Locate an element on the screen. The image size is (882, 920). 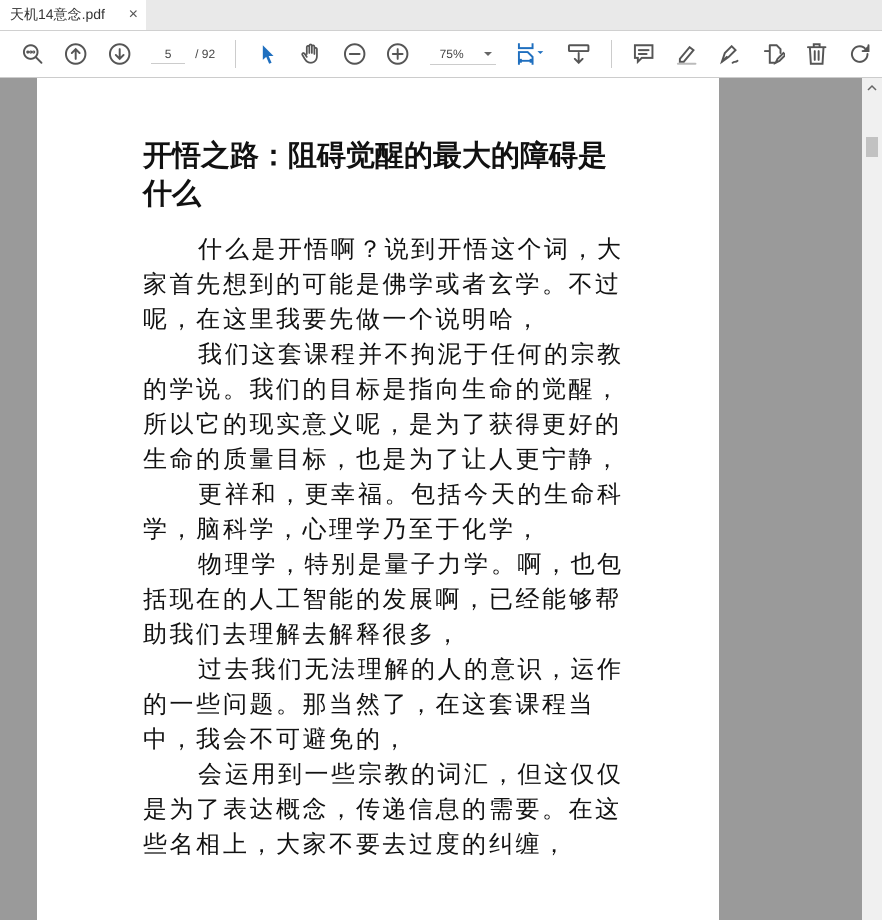
body-paragraph: 什么是开悟啊？说到开悟这个词，大家首先想到的可能是佛学或者玄学。不过呢，在这里我要先做一个说明哈， is located at coordinates (384, 284).